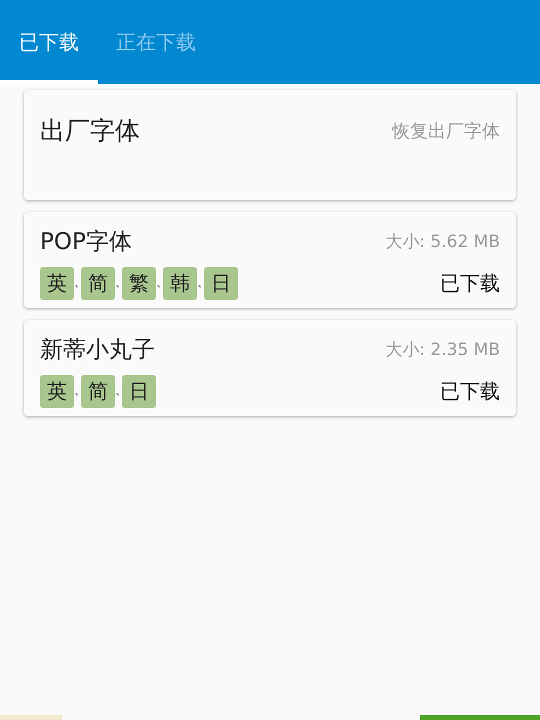  Describe the element at coordinates (270, 260) in the screenshot. I see `font-card: POP字体 大小: 5.62 MB 英 、简 、繁 、韩 、日 已下载` at that location.